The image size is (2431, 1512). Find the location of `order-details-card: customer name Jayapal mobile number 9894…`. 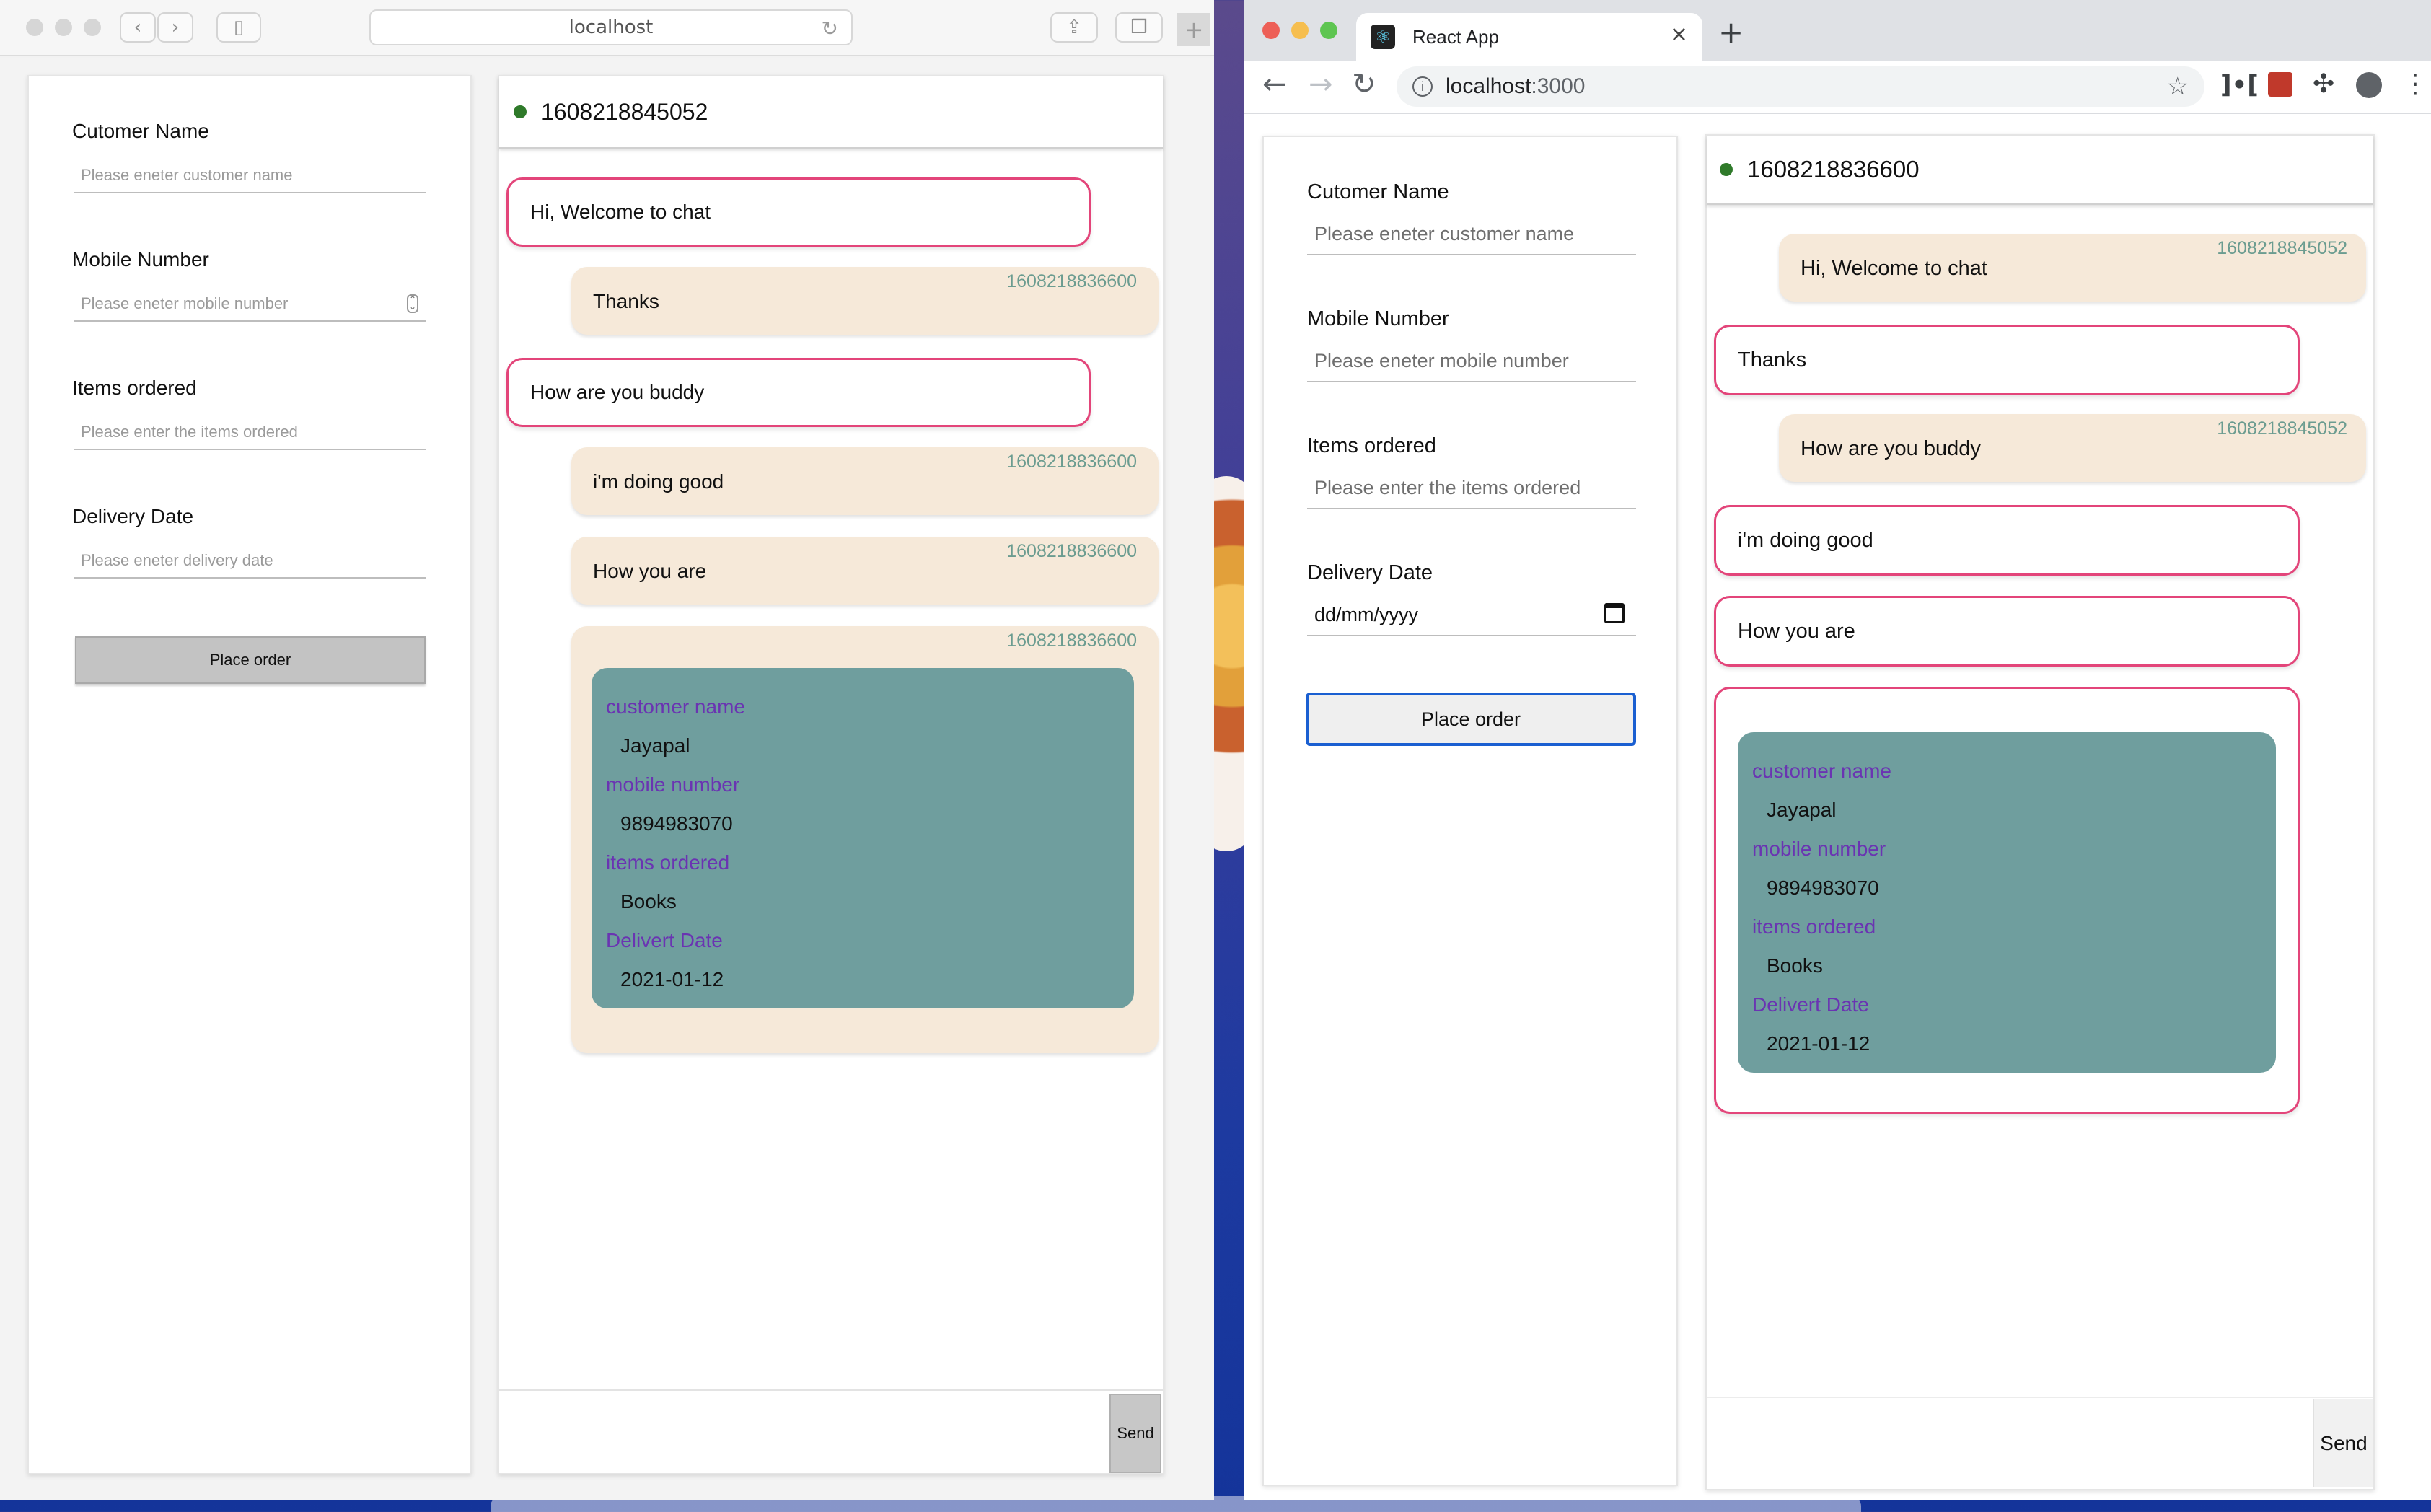

order-details-card: customer name Jayapal mobile number 9894… is located at coordinates (2007, 903).